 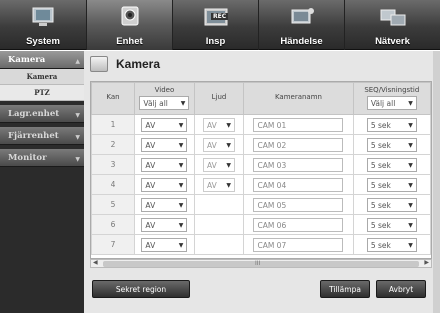 What do you see at coordinates (99, 64) in the screenshot?
I see `camera-icon` at bounding box center [99, 64].